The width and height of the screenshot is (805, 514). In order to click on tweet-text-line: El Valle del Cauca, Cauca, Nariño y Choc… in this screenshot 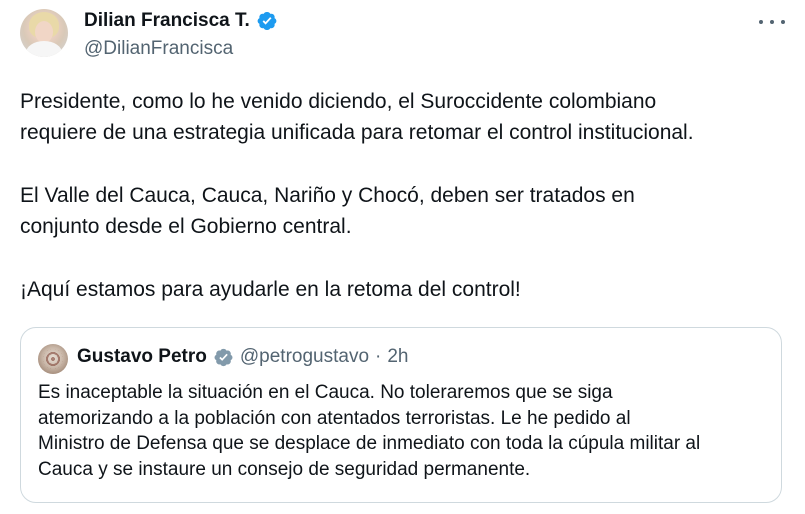, I will do `click(327, 195)`.